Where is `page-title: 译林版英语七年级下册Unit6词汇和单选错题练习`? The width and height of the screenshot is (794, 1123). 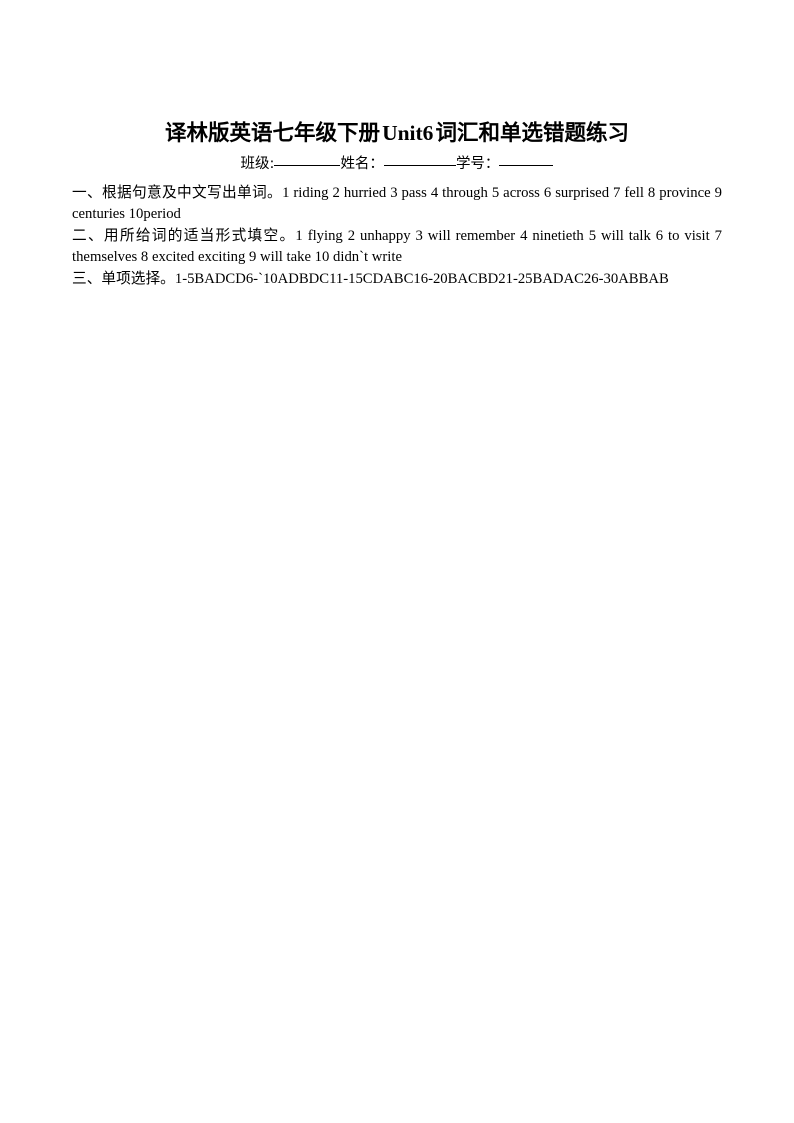
page-title: 译林版英语七年级下册Unit6词汇和单选错题练习 is located at coordinates (397, 133).